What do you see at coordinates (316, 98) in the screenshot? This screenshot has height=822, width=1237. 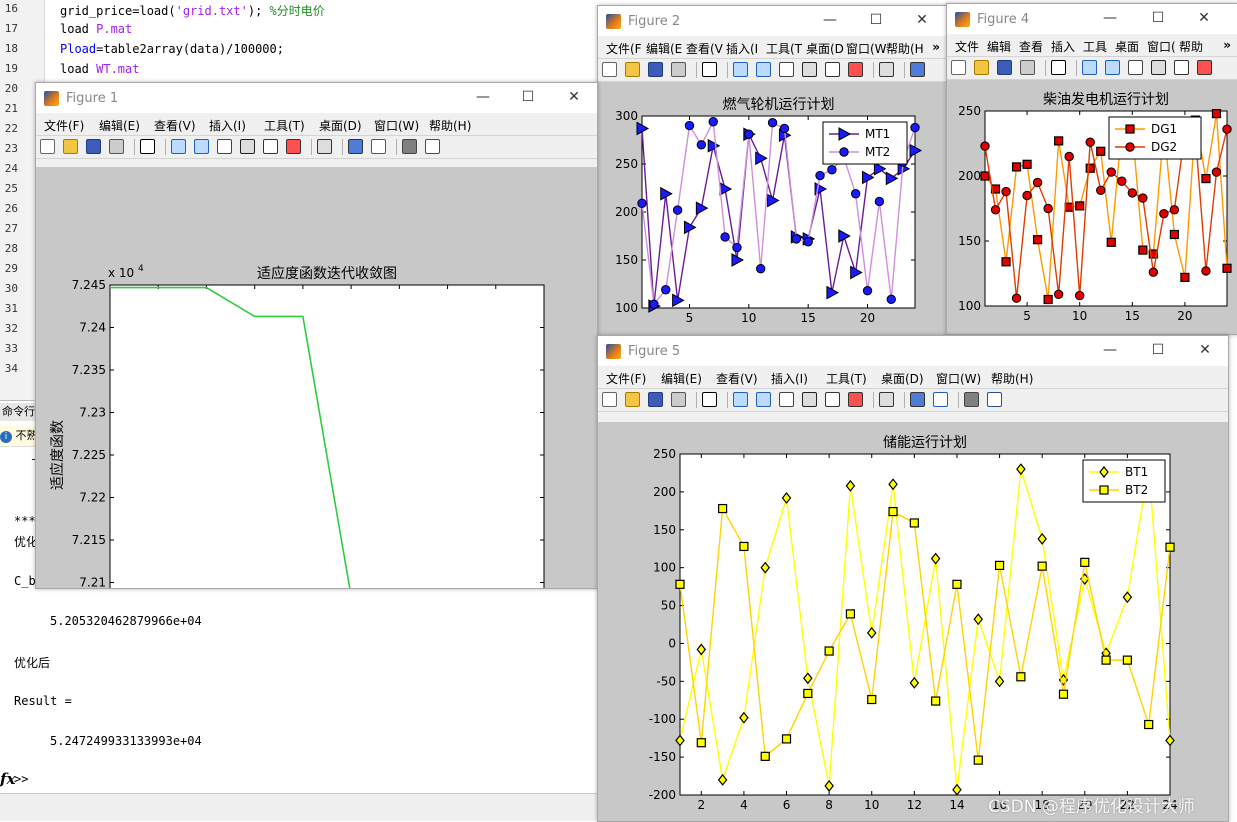 I see `title-bar: Figure 1 — ☐ ✕` at bounding box center [316, 98].